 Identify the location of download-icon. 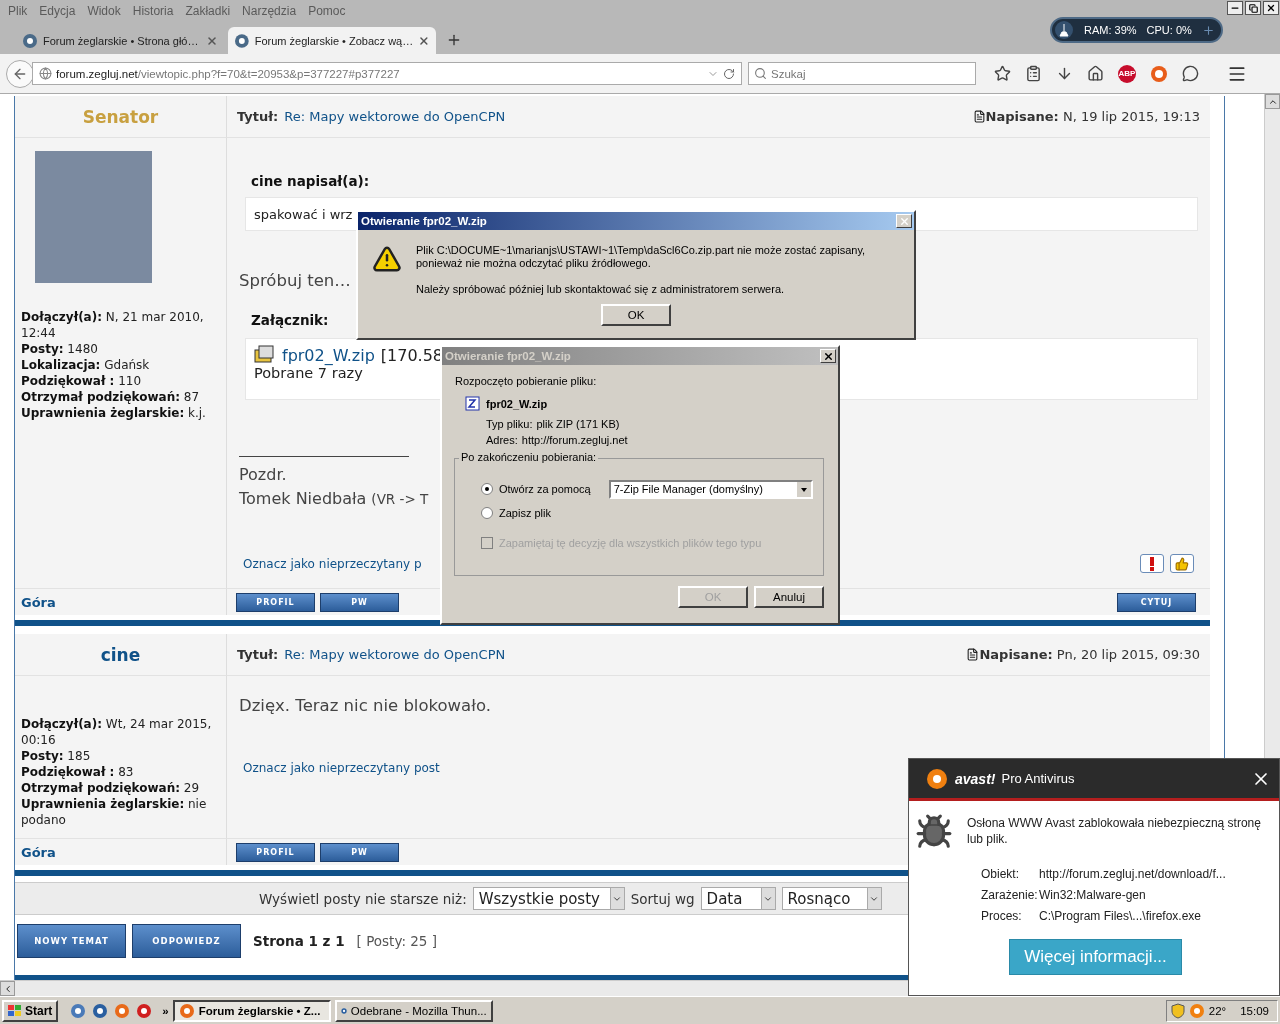
(1064, 73).